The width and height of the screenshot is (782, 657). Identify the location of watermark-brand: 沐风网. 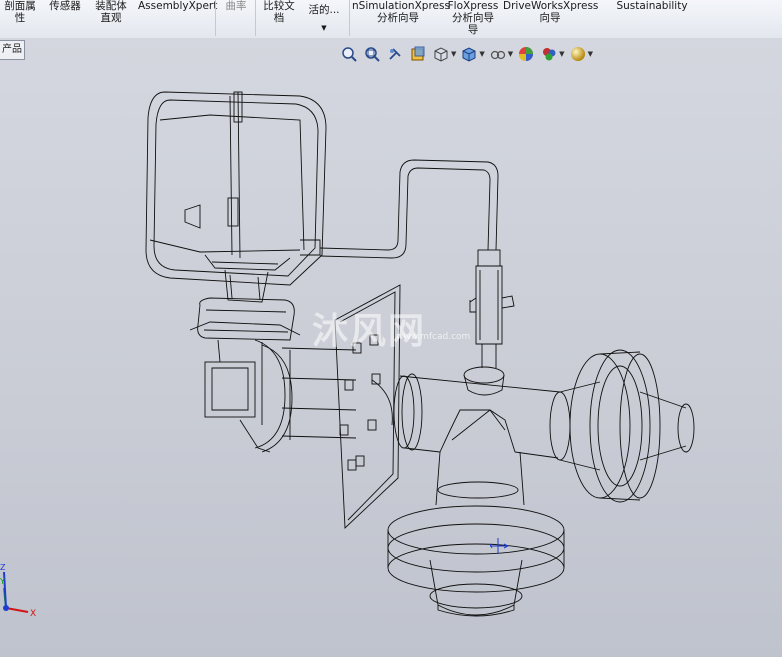
(369, 331).